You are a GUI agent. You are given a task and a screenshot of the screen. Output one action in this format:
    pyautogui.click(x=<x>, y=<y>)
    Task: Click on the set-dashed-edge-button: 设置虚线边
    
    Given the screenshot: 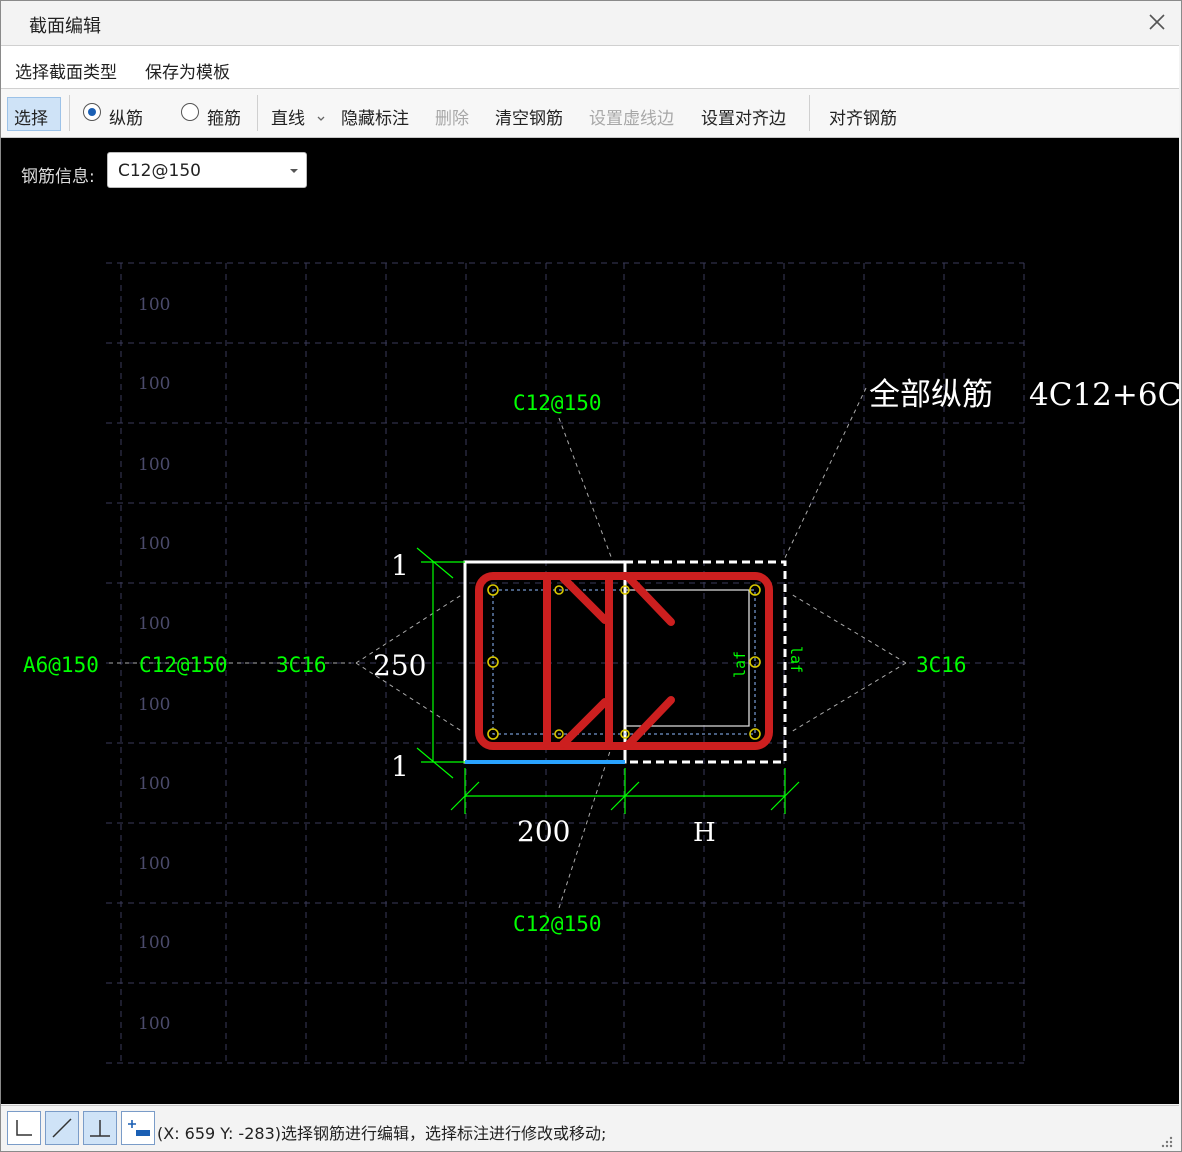 What is the action you would take?
    pyautogui.click(x=631, y=116)
    